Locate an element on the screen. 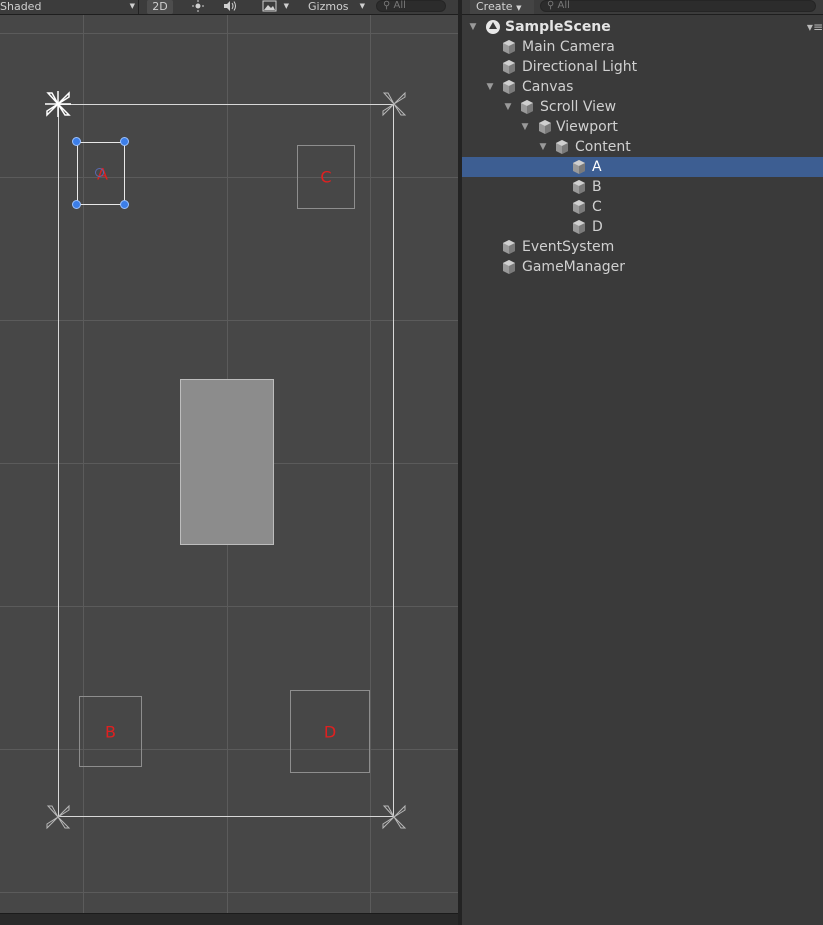  scene-object-c: C is located at coordinates (326, 177).